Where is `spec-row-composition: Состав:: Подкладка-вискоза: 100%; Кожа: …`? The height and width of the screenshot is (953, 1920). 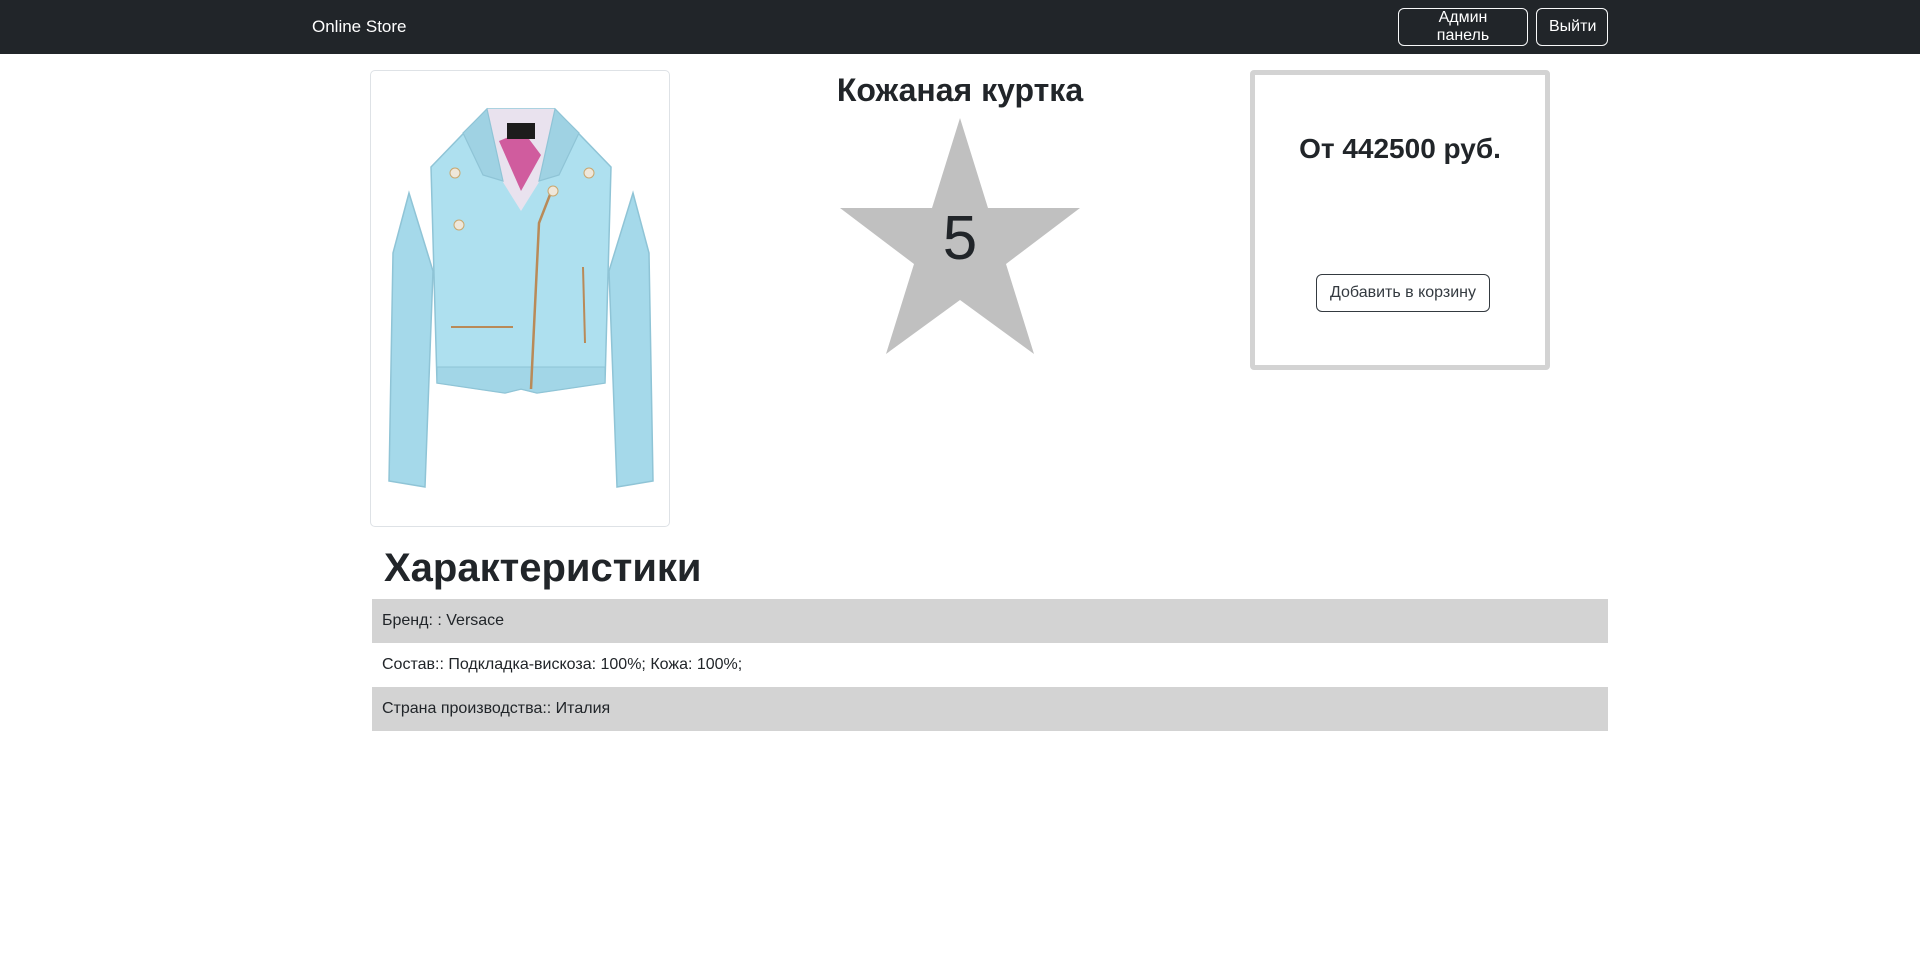 spec-row-composition: Состав:: Подкладка-вискоза: 100%; Кожа: … is located at coordinates (562, 664).